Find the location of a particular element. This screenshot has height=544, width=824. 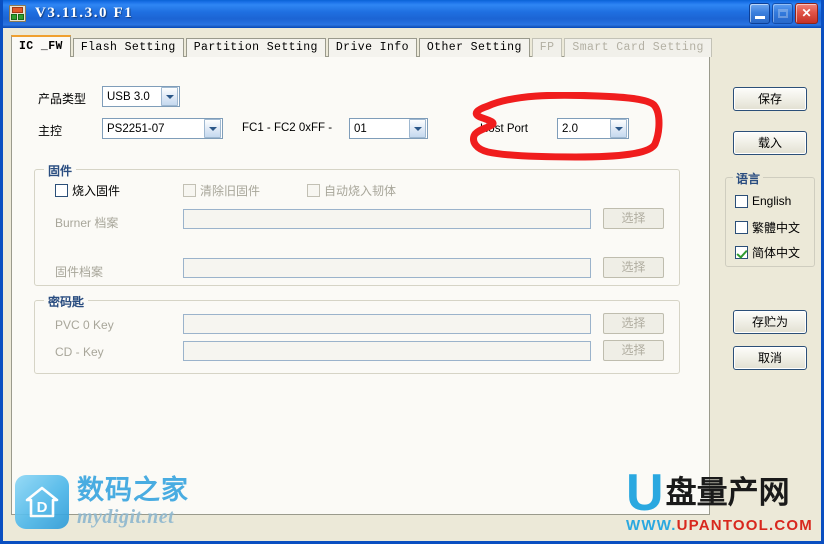

fc-value: 01 is located at coordinates (360, 128).